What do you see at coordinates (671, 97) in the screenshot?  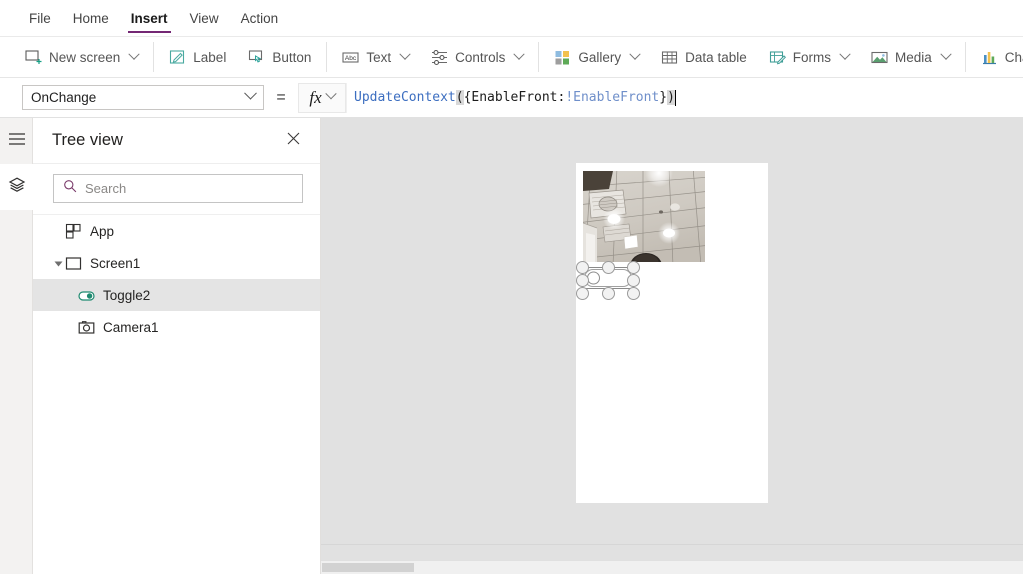 I see `formula-token-close-paren: )` at bounding box center [671, 97].